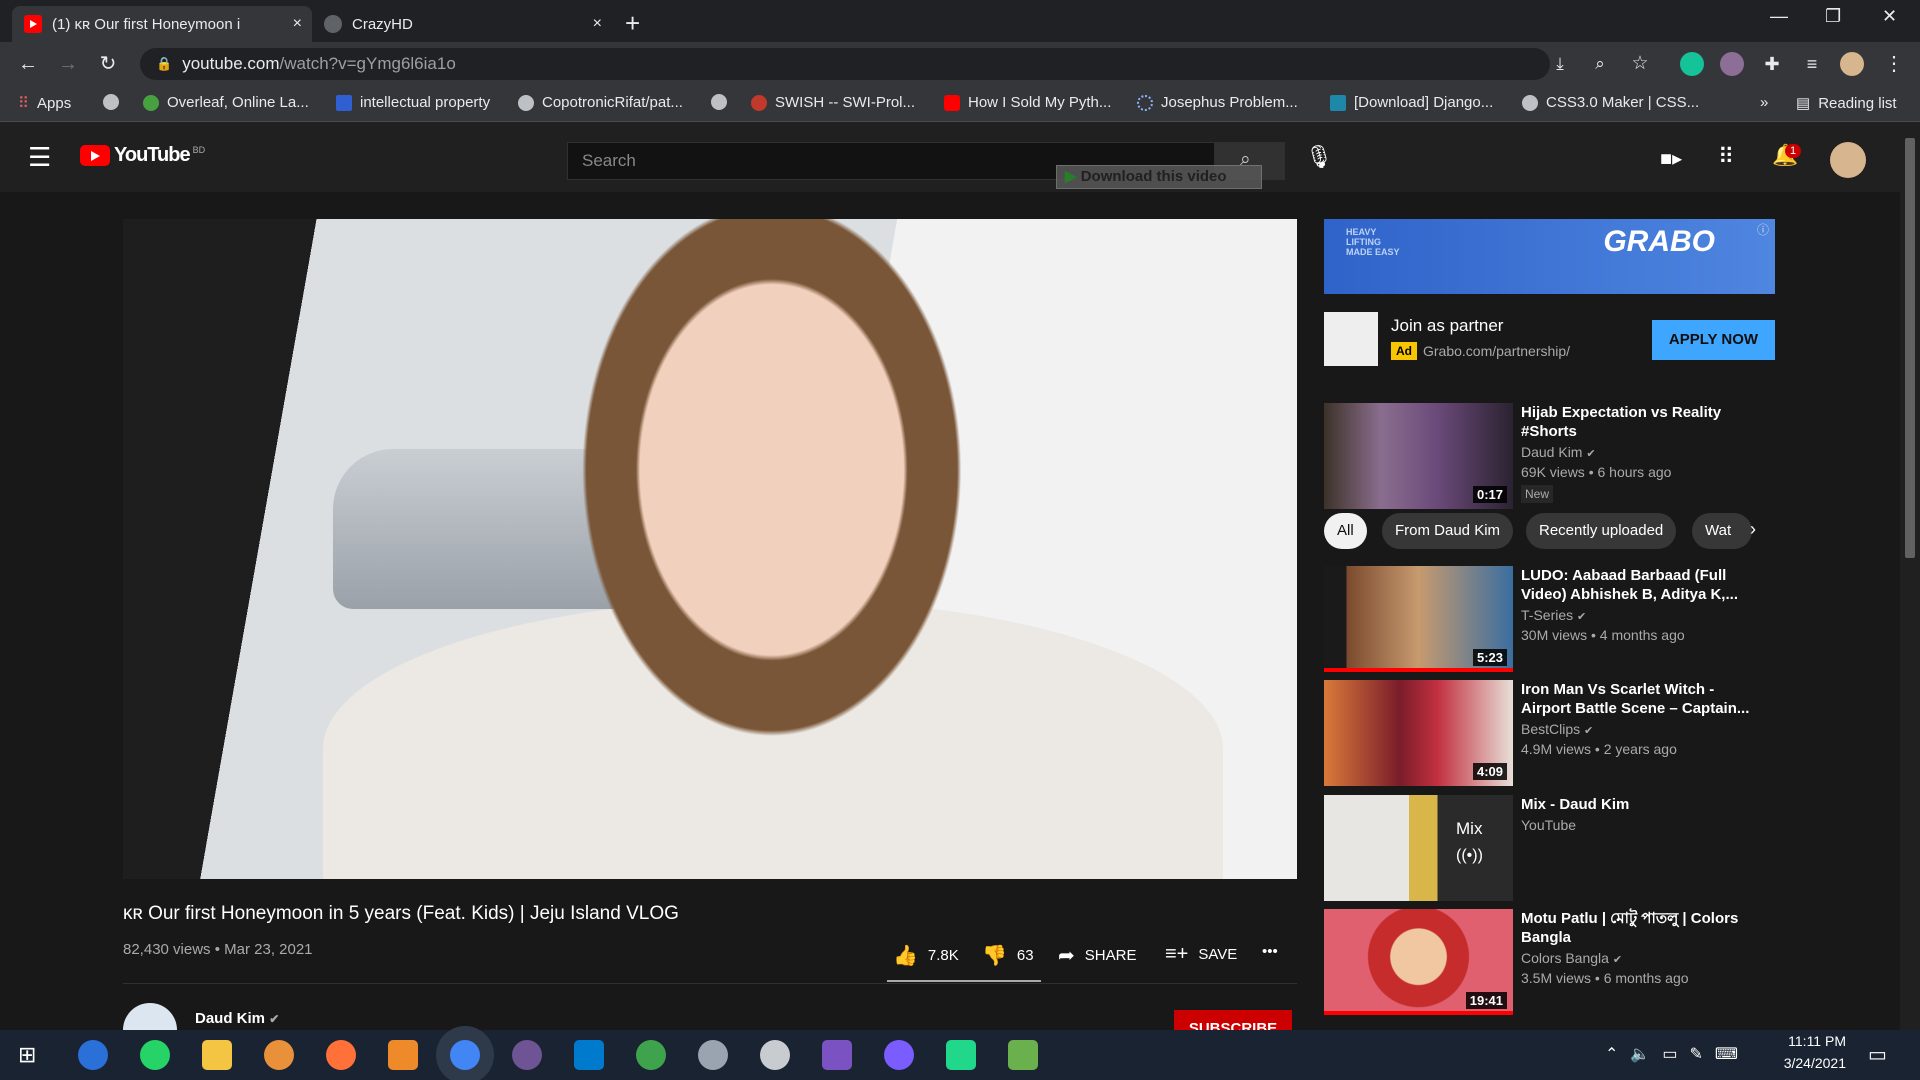 Image resolution: width=1920 pixels, height=1080 pixels. Describe the element at coordinates (1589, 731) in the screenshot. I see `verified-check-icon: ✔` at that location.